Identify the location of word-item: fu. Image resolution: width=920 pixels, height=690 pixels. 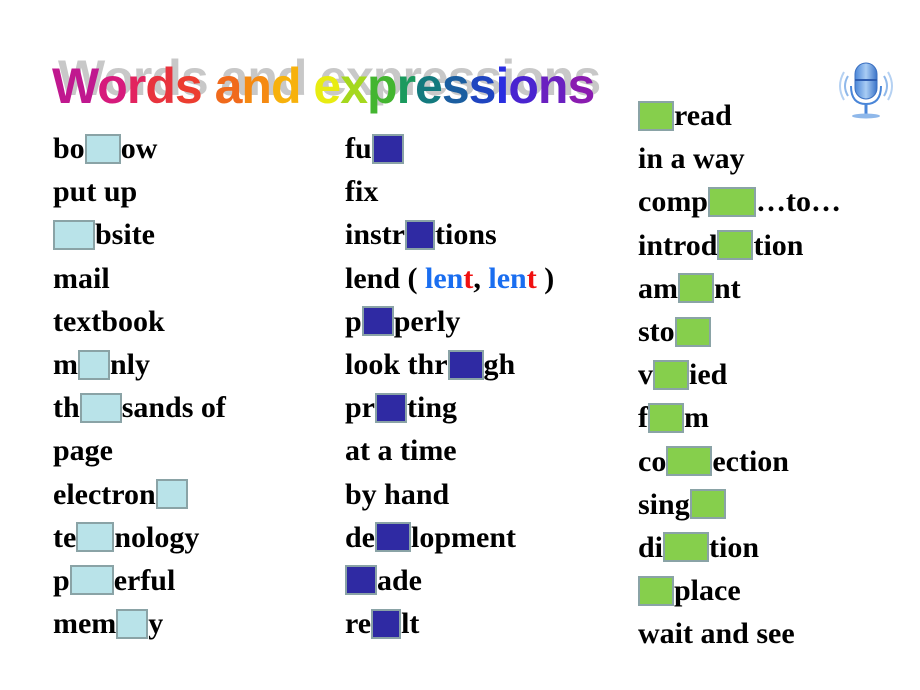
(449, 148).